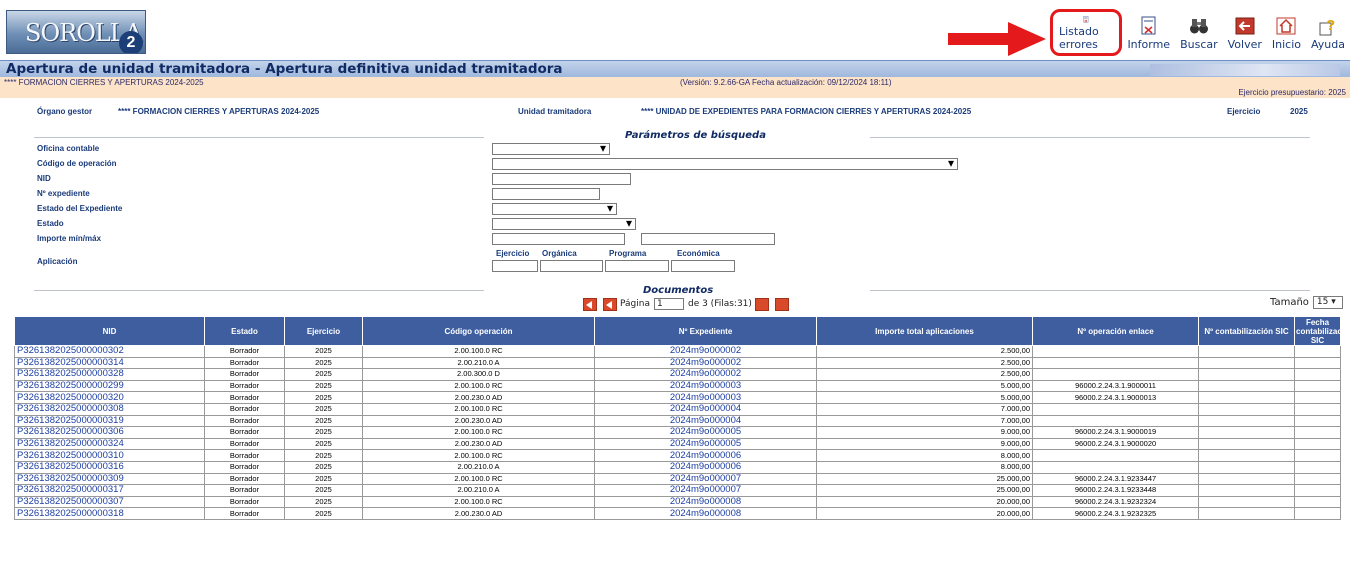  What do you see at coordinates (708, 239) in the screenshot?
I see `importe-max-input` at bounding box center [708, 239].